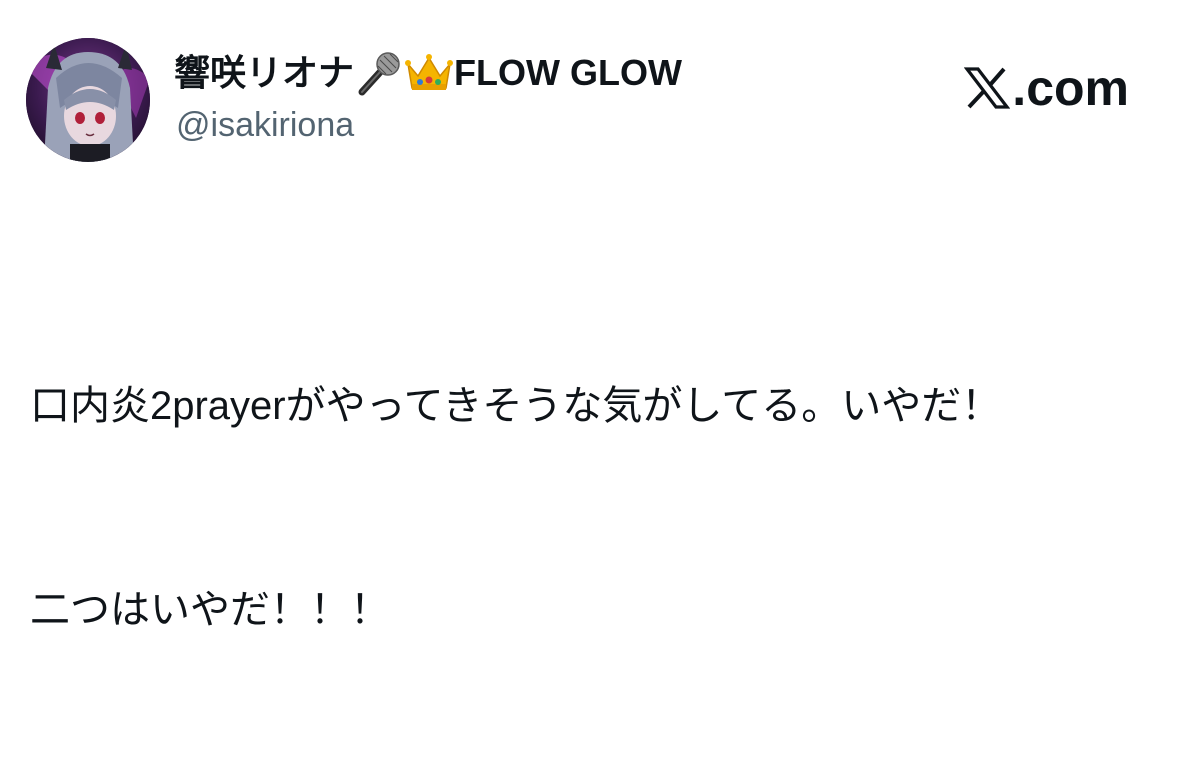  Describe the element at coordinates (568, 72) in the screenshot. I see `display-name-suffix: FLOW GLOW` at that location.